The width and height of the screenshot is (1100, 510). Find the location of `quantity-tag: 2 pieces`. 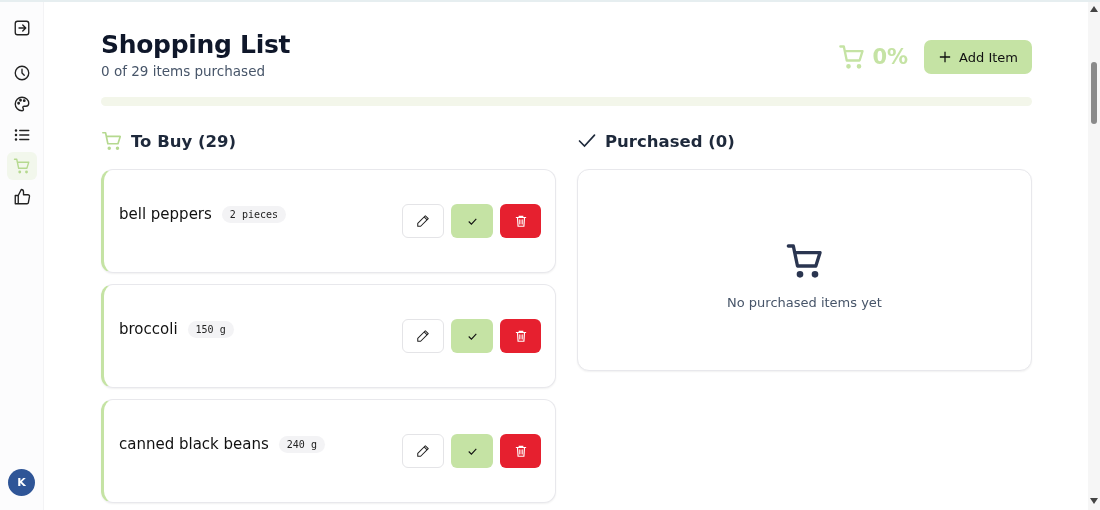

quantity-tag: 2 pieces is located at coordinates (254, 214).